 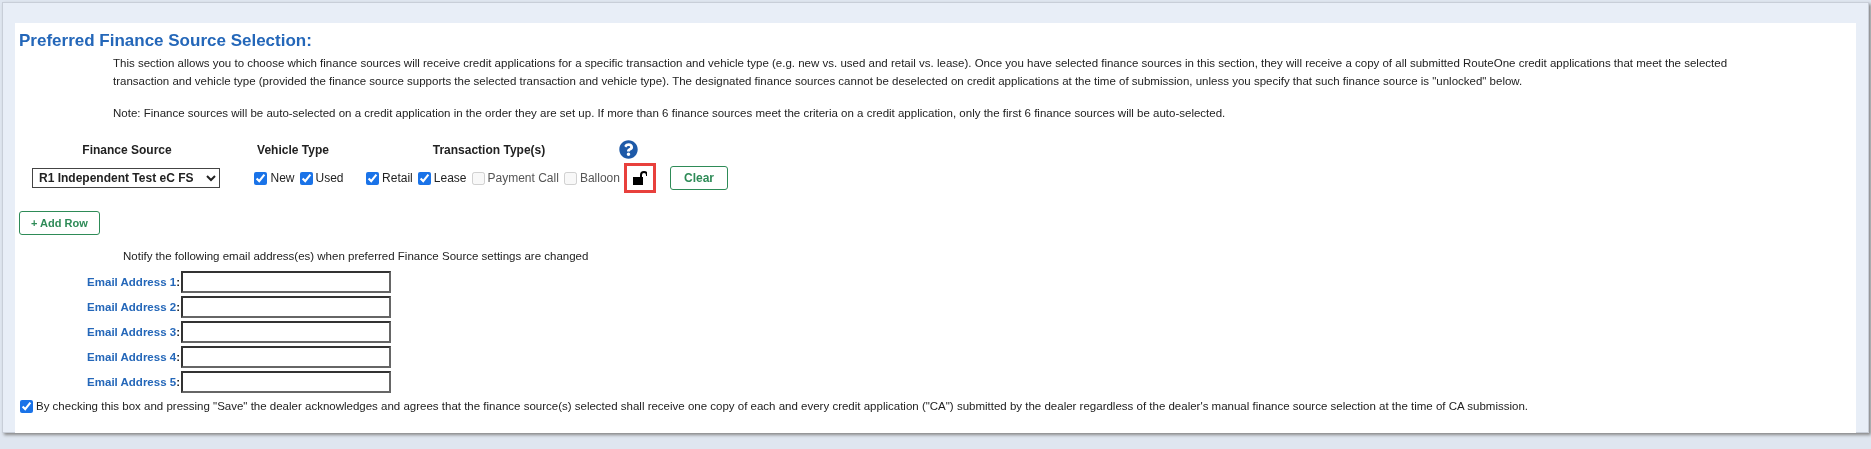 I want to click on help-icon, so click(x=628, y=149).